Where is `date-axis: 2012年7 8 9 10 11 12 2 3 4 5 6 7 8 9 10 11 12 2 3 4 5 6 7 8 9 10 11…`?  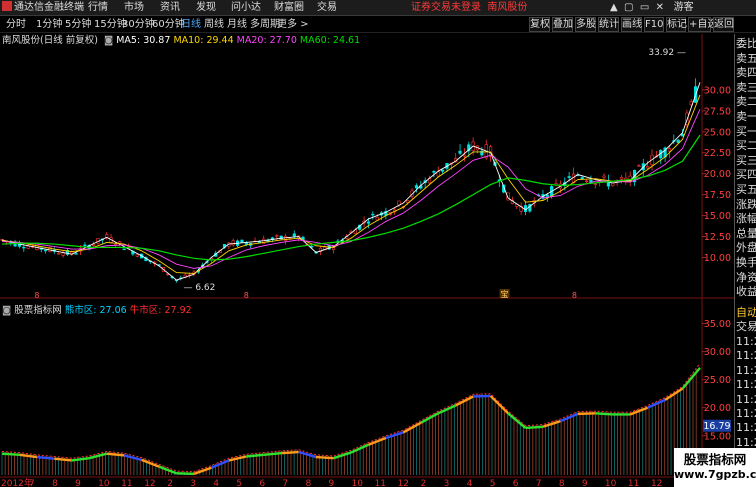
date-axis: 2012年7 8 9 10 11 12 2 3 4 5 6 7 8 9 10 11 12 2 3 4 5 6 7 8 9 10 11… is located at coordinates (351, 481).